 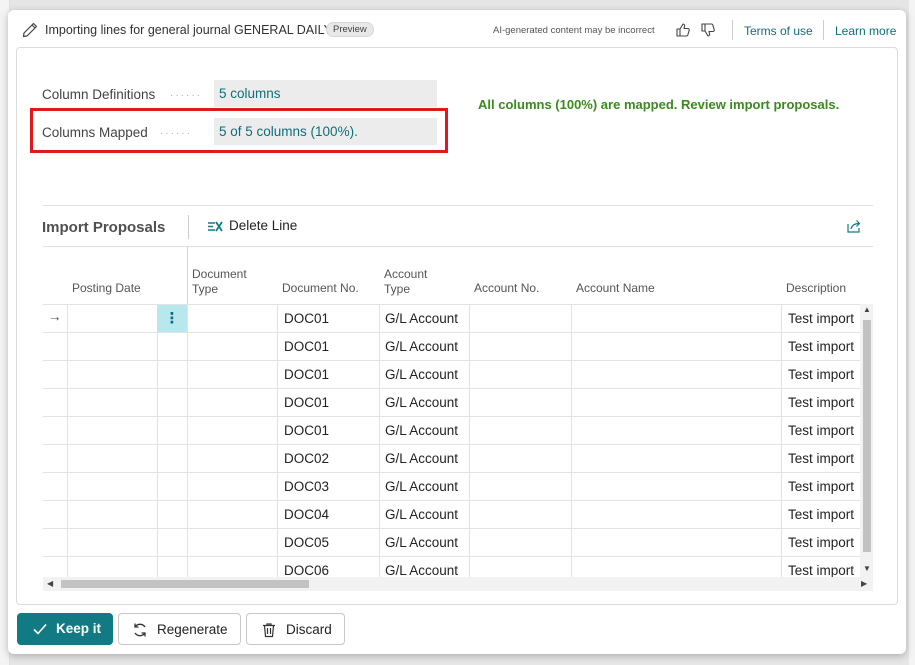 I want to click on keep-it-button: Keep it, so click(x=65, y=629).